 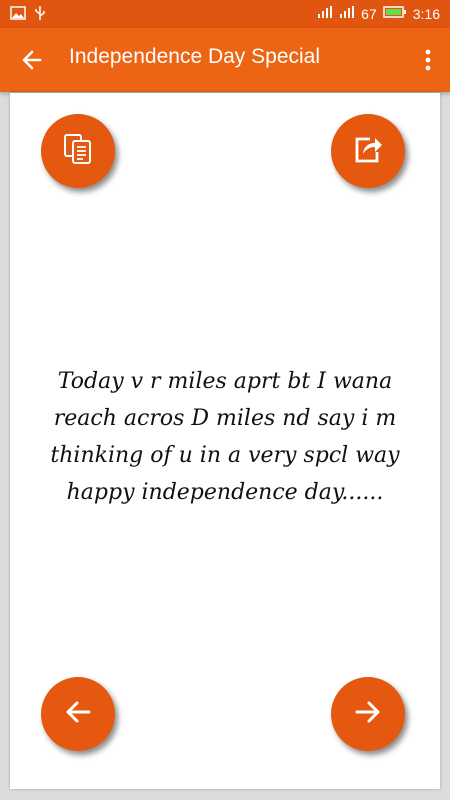 I want to click on app-bar: Independence Day Special, so click(x=225, y=60).